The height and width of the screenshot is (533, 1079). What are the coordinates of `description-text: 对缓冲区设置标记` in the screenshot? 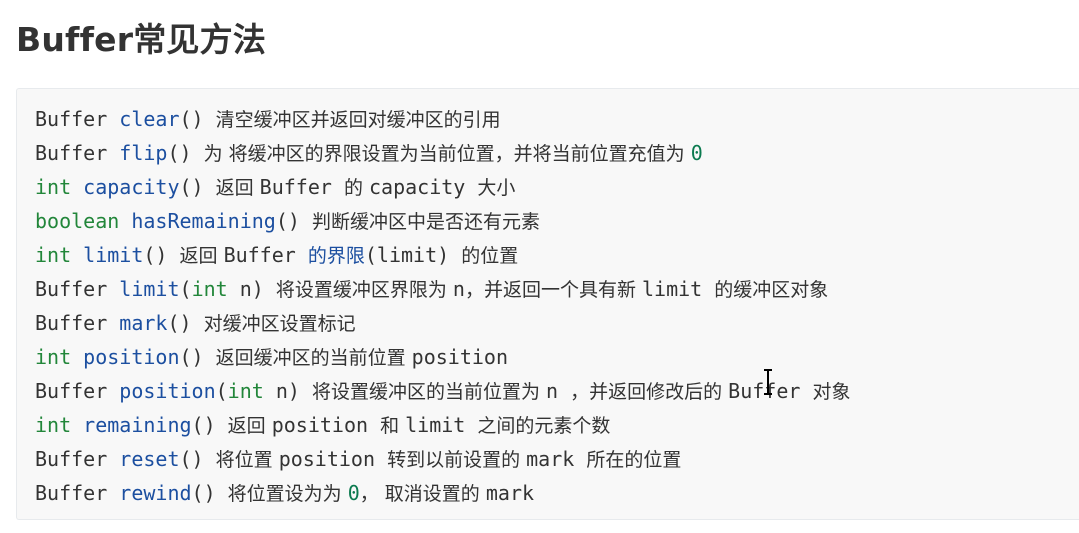 It's located at (279, 324).